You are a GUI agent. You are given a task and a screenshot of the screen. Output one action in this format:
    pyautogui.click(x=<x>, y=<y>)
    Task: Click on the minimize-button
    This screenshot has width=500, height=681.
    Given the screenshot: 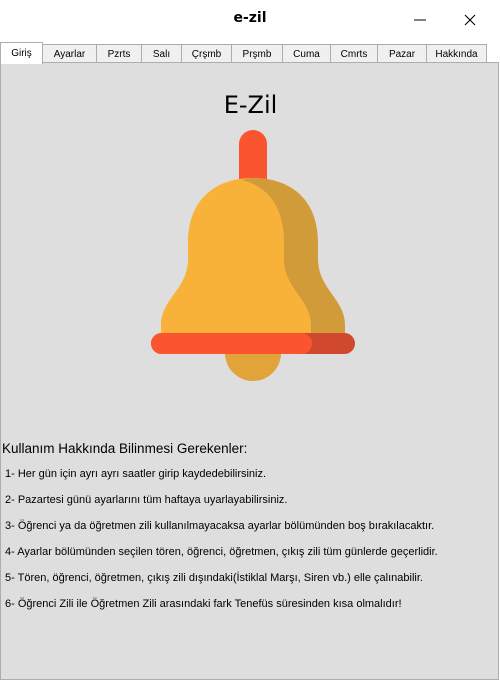 What is the action you would take?
    pyautogui.click(x=420, y=20)
    